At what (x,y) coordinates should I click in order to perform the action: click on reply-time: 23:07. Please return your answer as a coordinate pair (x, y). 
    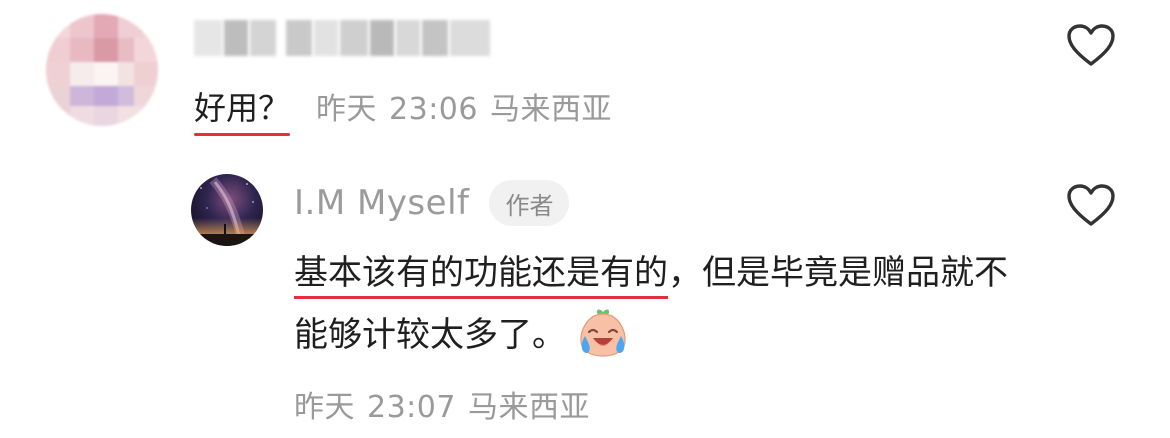
    Looking at the image, I should click on (411, 407).